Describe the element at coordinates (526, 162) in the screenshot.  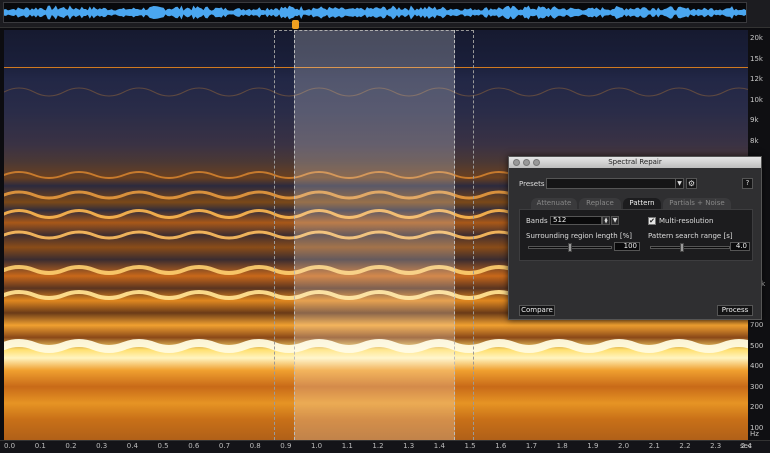
I see `minimize-window-button` at that location.